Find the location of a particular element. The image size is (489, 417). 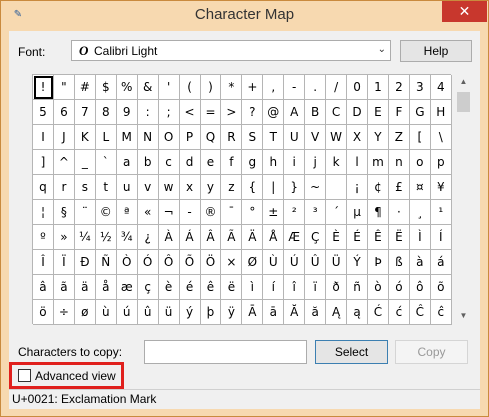

character-cell: § is located at coordinates (64, 212).